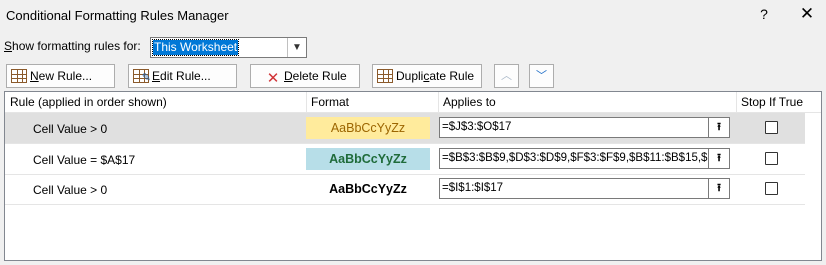  Describe the element at coordinates (19, 76) in the screenshot. I see `new-rule-icon` at that location.